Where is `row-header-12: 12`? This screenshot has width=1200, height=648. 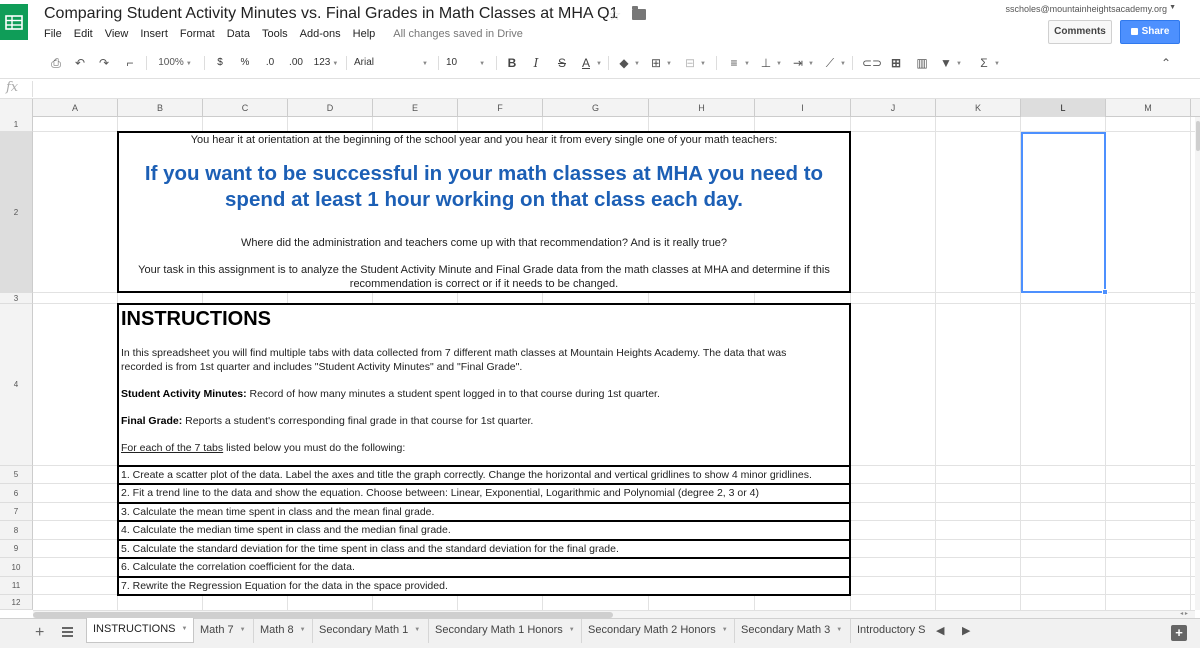
row-header-12: 12 is located at coordinates (16, 602).